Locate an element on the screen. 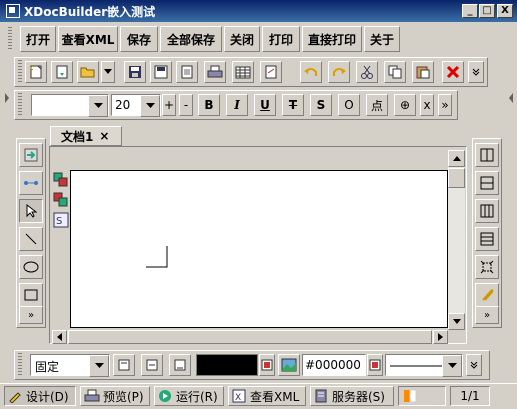 The height and width of the screenshot is (409, 517). copy-icon is located at coordinates (395, 72).